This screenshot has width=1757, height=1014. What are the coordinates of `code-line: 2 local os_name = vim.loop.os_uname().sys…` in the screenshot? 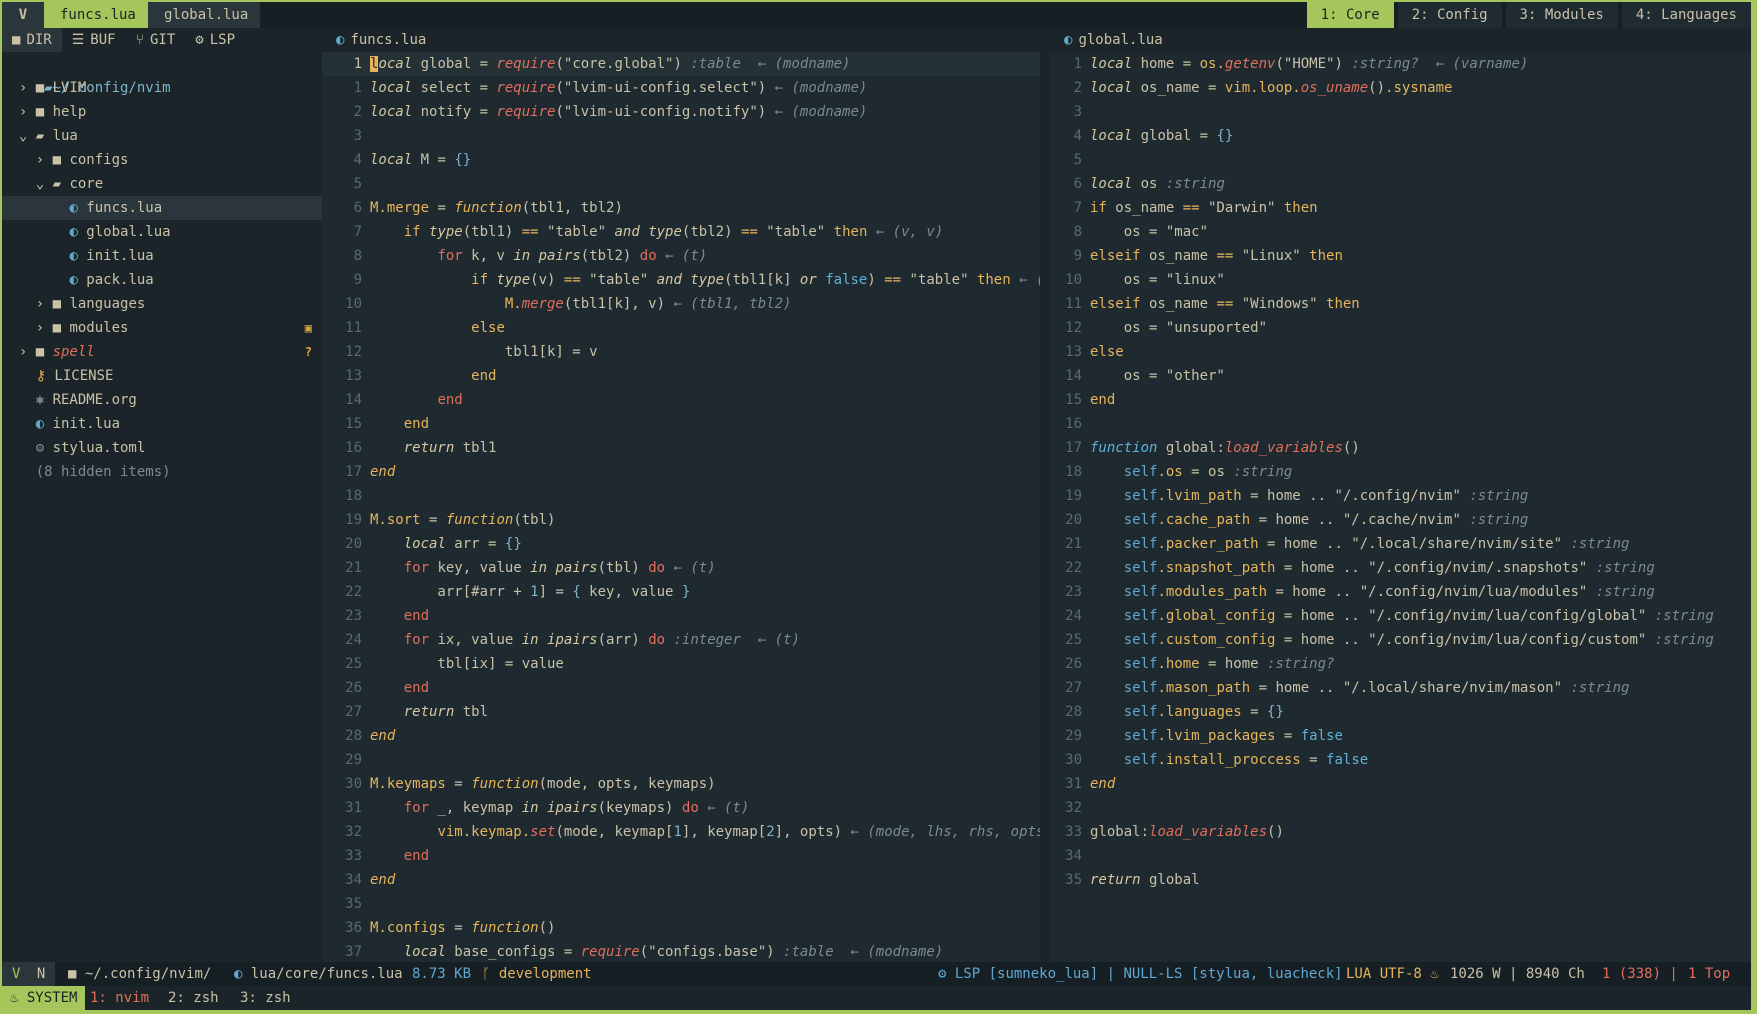 It's located at (1400, 88).